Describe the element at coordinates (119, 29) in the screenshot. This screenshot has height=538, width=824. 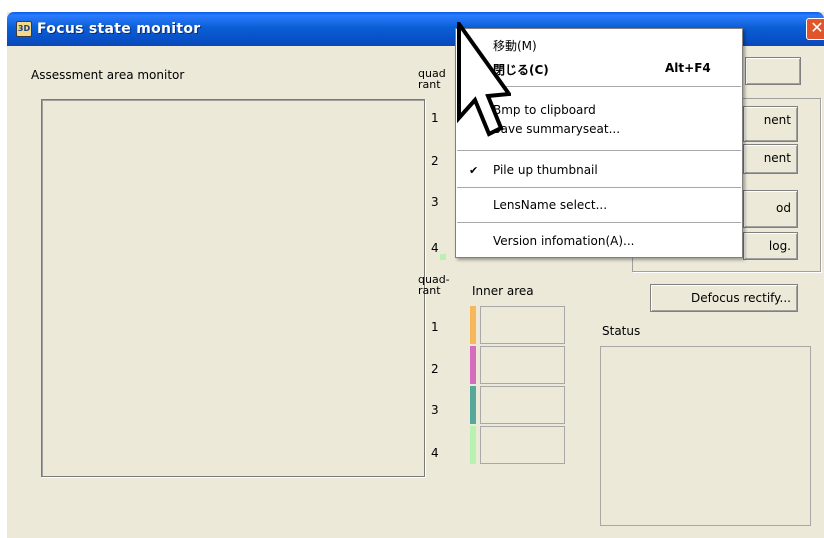
I see `window-title: Focus state monitor` at that location.